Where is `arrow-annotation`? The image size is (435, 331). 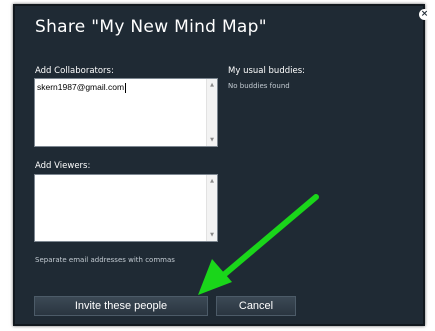
arrow-annotation is located at coordinates (258, 244).